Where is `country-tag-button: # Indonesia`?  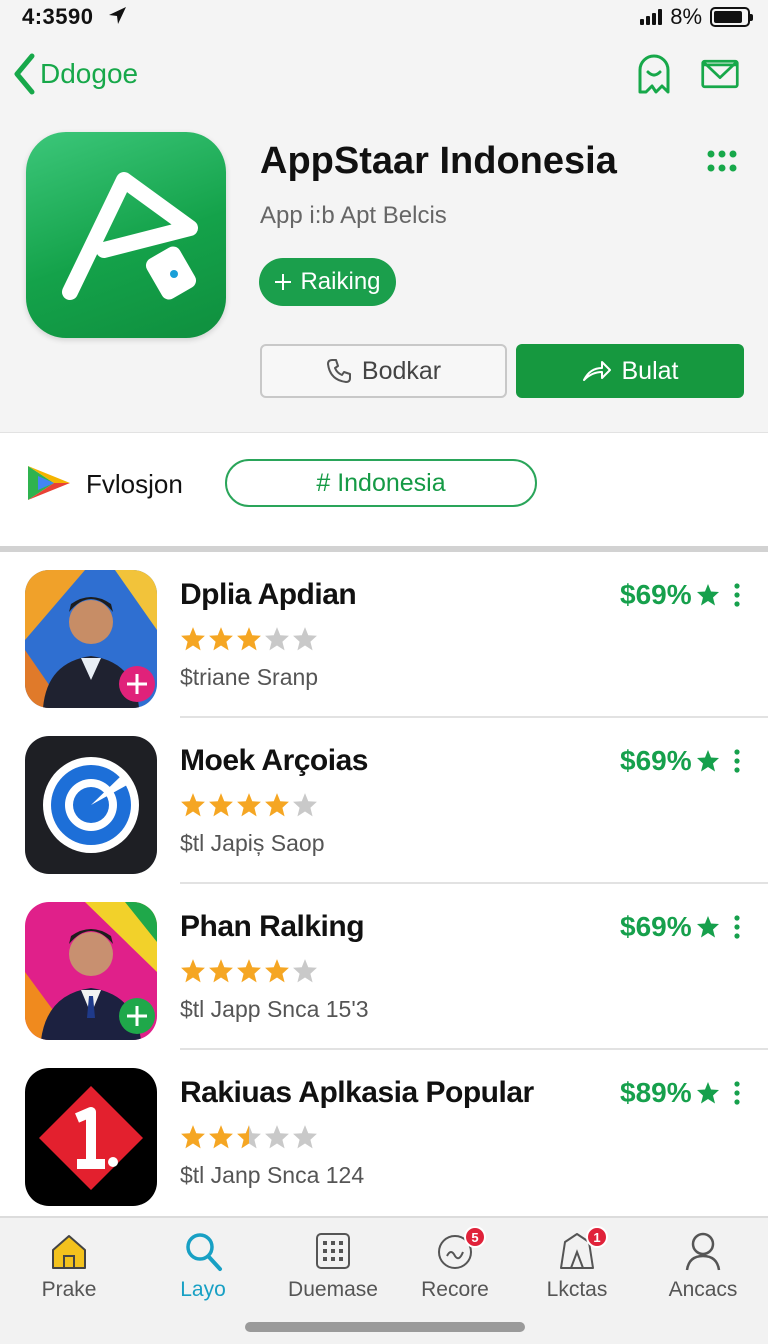
country-tag-button: # Indonesia is located at coordinates (381, 483).